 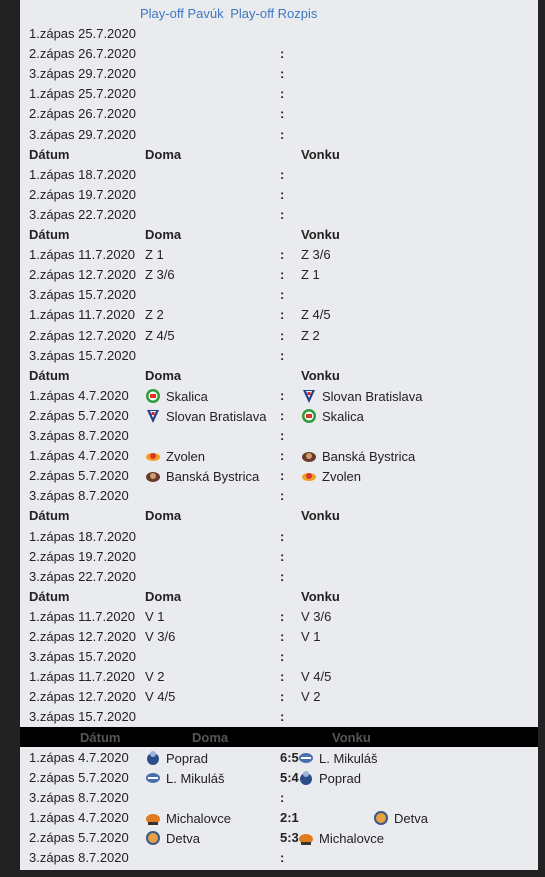 What do you see at coordinates (279, 73) in the screenshot?
I see `table-row: 3.zápas 29.7.2020:` at bounding box center [279, 73].